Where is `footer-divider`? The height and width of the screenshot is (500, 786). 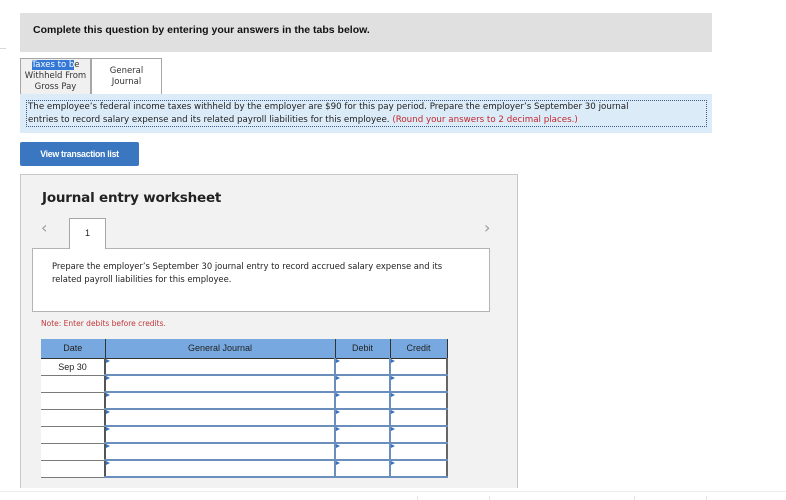 footer-divider is located at coordinates (393, 491).